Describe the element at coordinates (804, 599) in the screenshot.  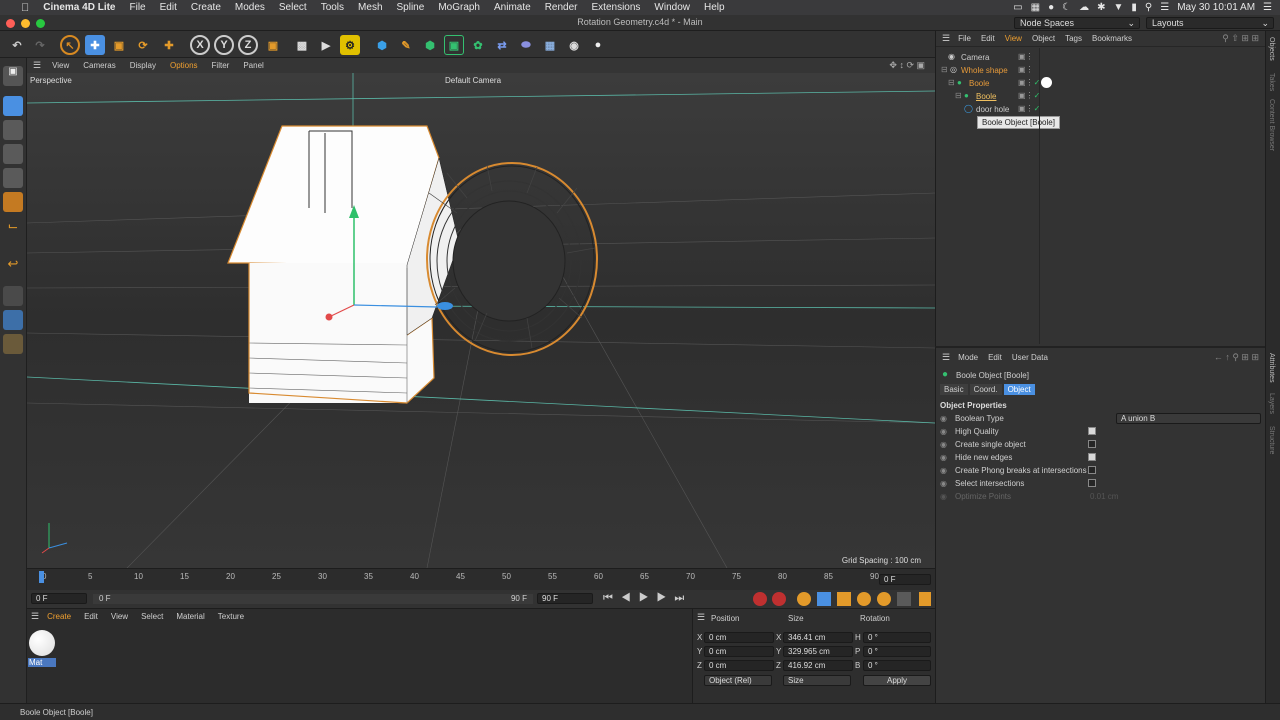
I see `keyframe-selection-icon` at that location.